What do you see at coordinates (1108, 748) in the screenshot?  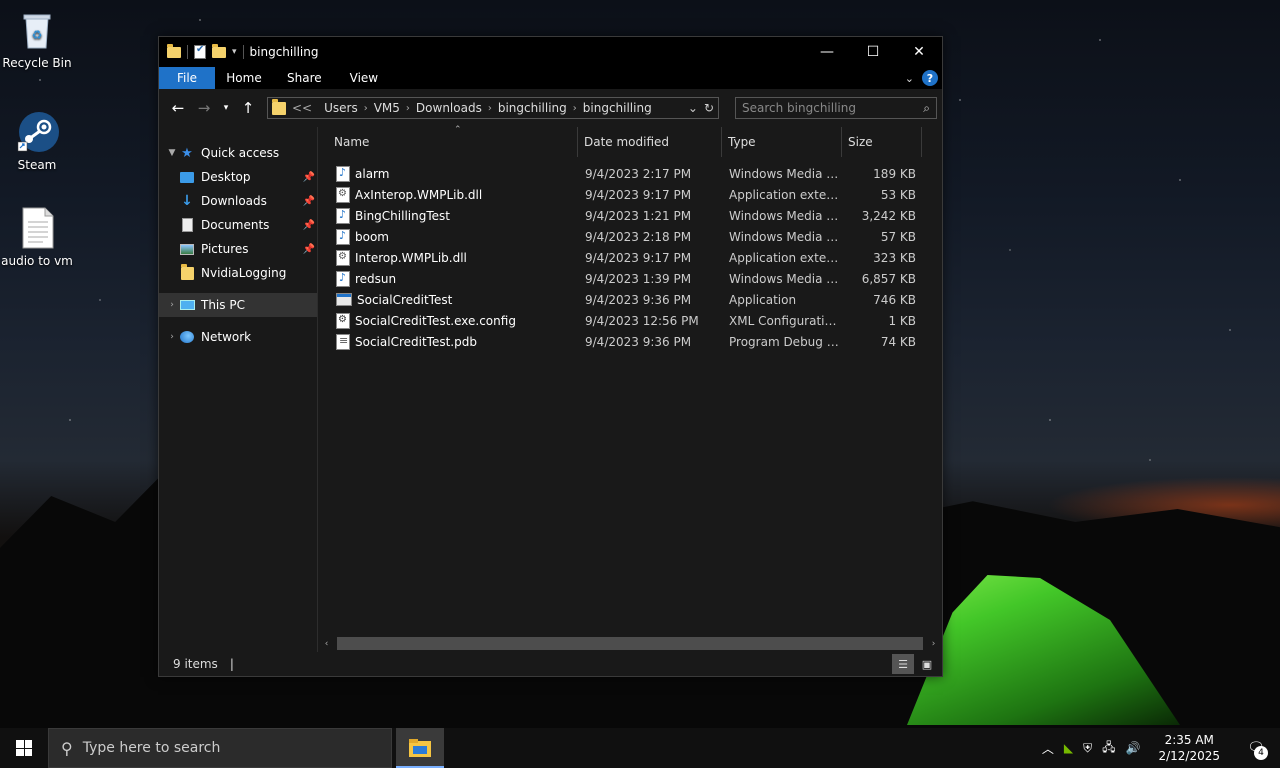 I see `network-icon: 🖧` at bounding box center [1108, 748].